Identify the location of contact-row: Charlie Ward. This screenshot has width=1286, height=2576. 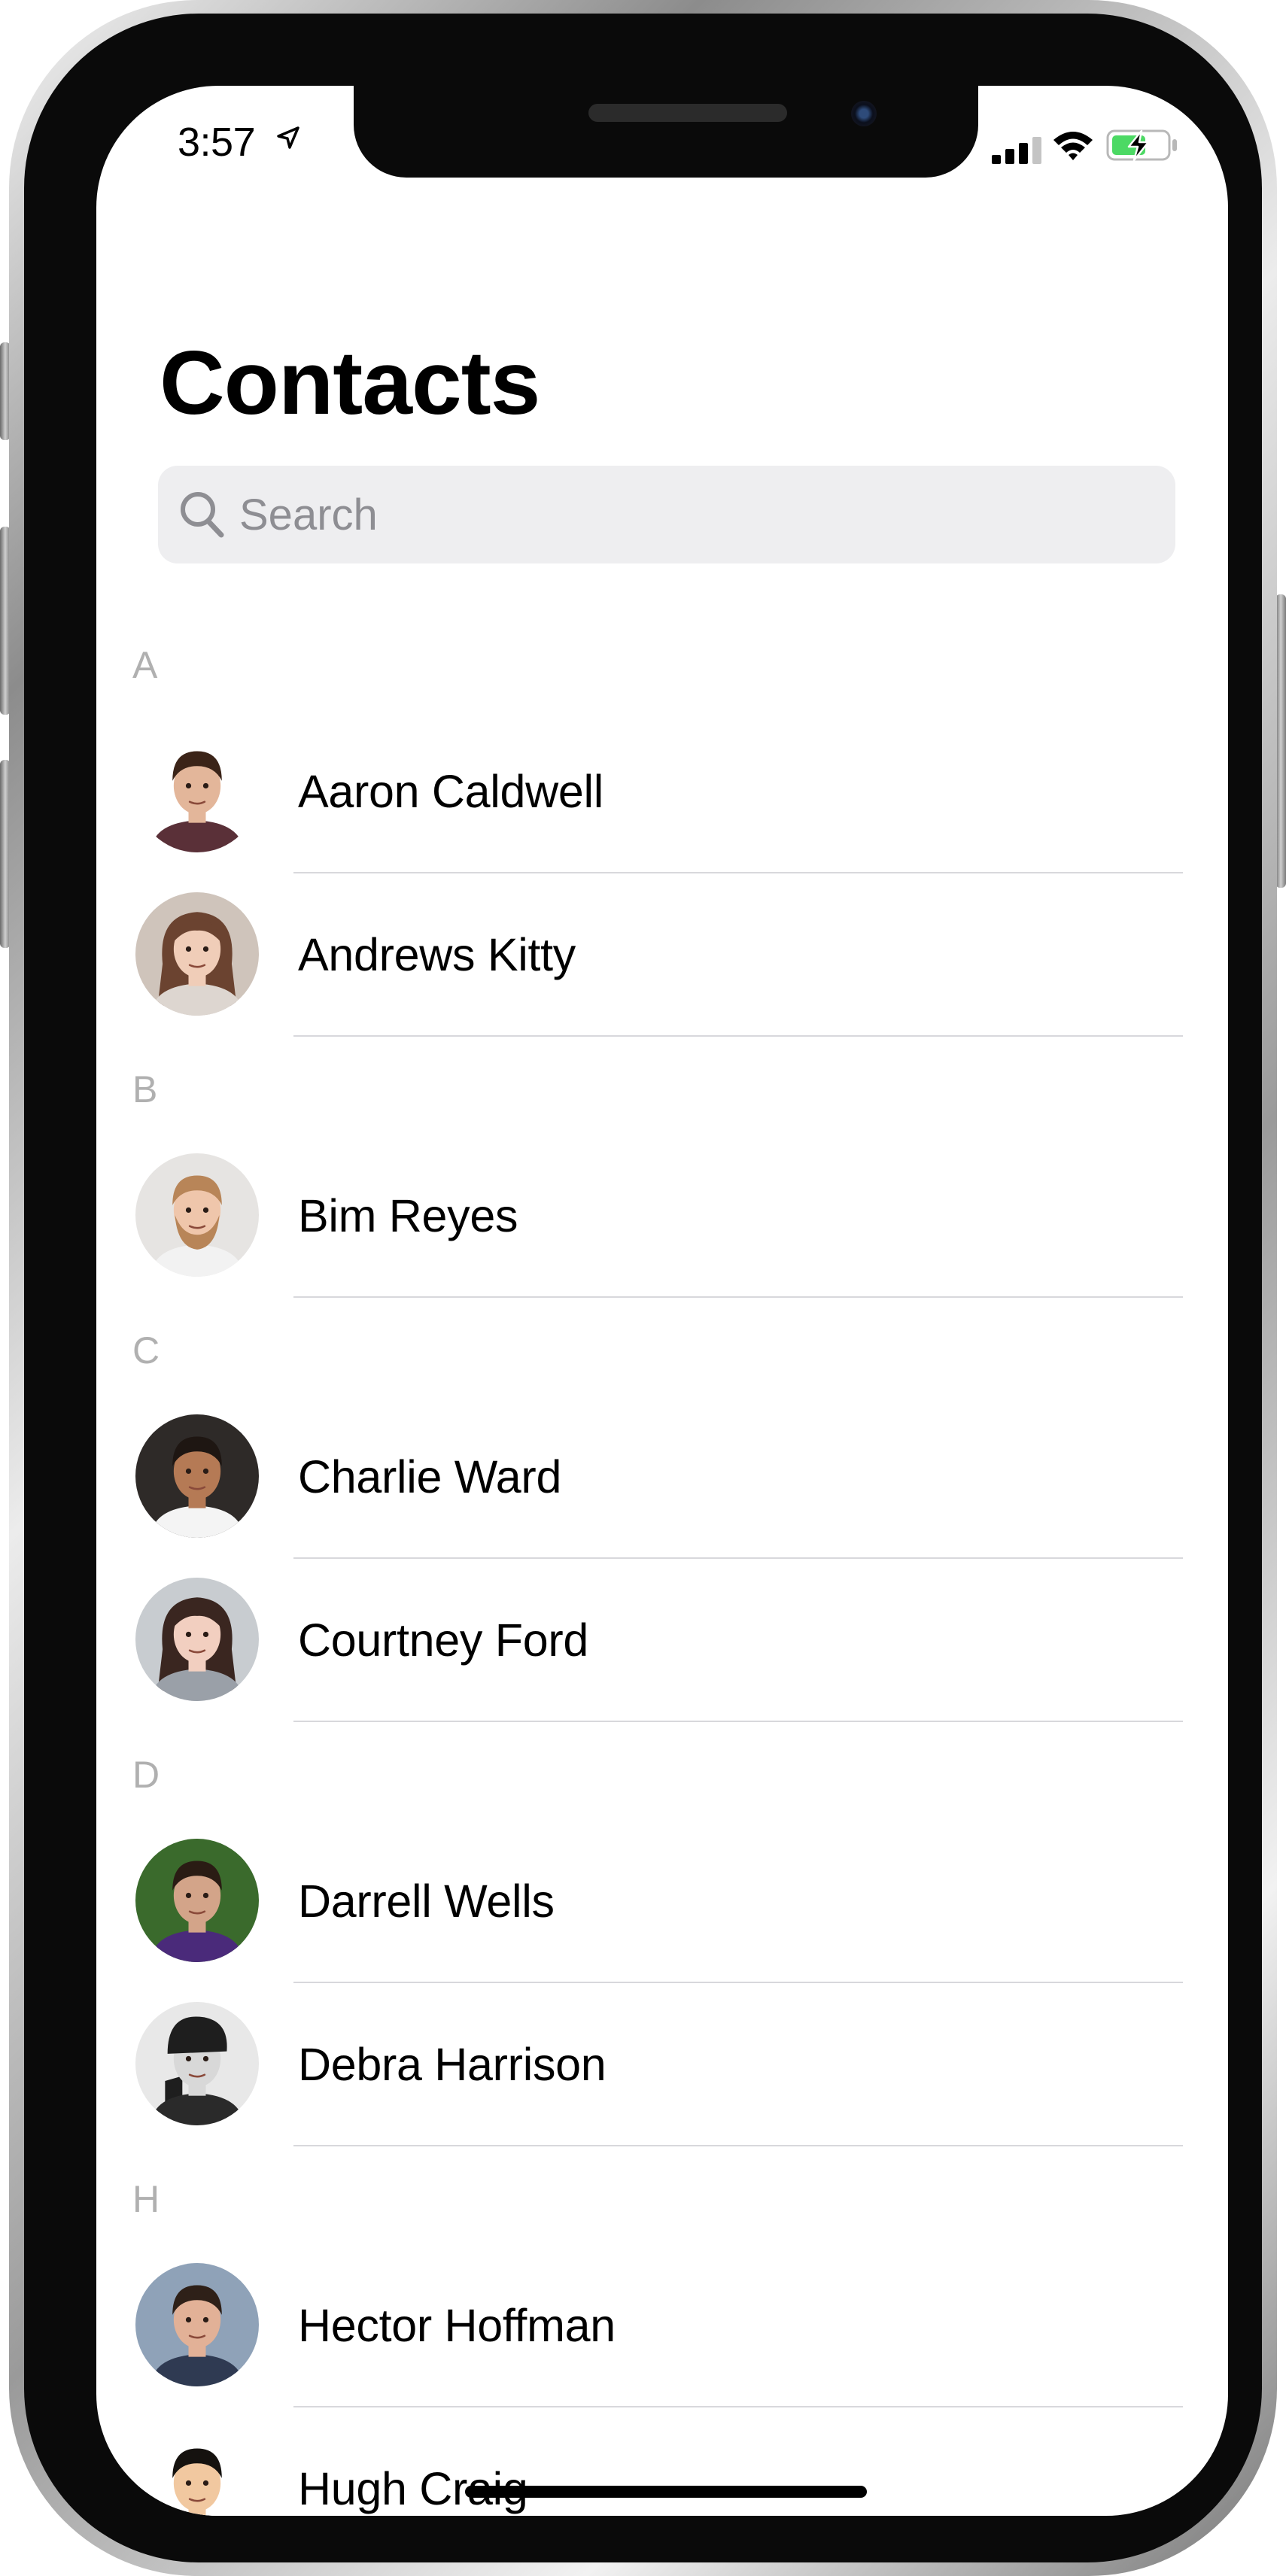
(662, 1478).